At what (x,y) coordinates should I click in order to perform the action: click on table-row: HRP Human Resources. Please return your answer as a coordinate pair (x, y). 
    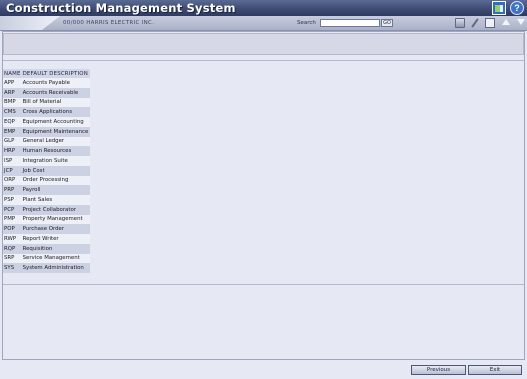
    Looking at the image, I should click on (46, 151).